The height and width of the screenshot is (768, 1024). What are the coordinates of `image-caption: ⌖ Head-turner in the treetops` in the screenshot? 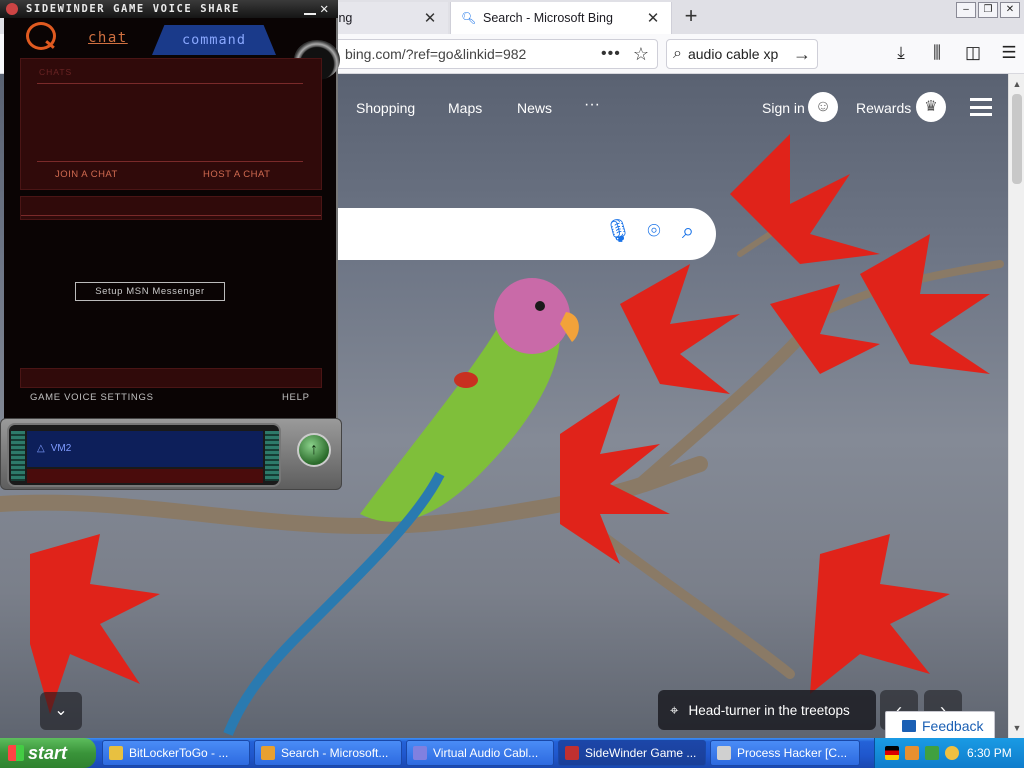 It's located at (767, 710).